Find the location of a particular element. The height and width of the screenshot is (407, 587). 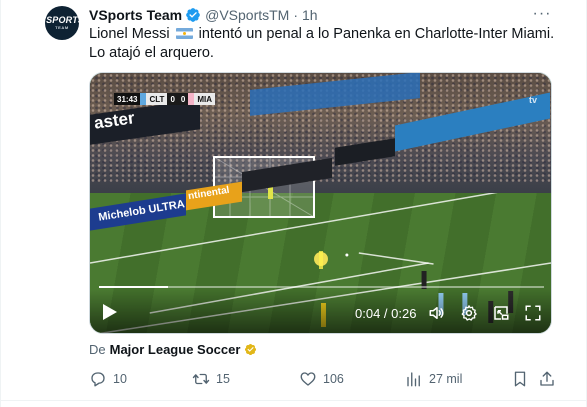

bookmark-button is located at coordinates (520, 379).